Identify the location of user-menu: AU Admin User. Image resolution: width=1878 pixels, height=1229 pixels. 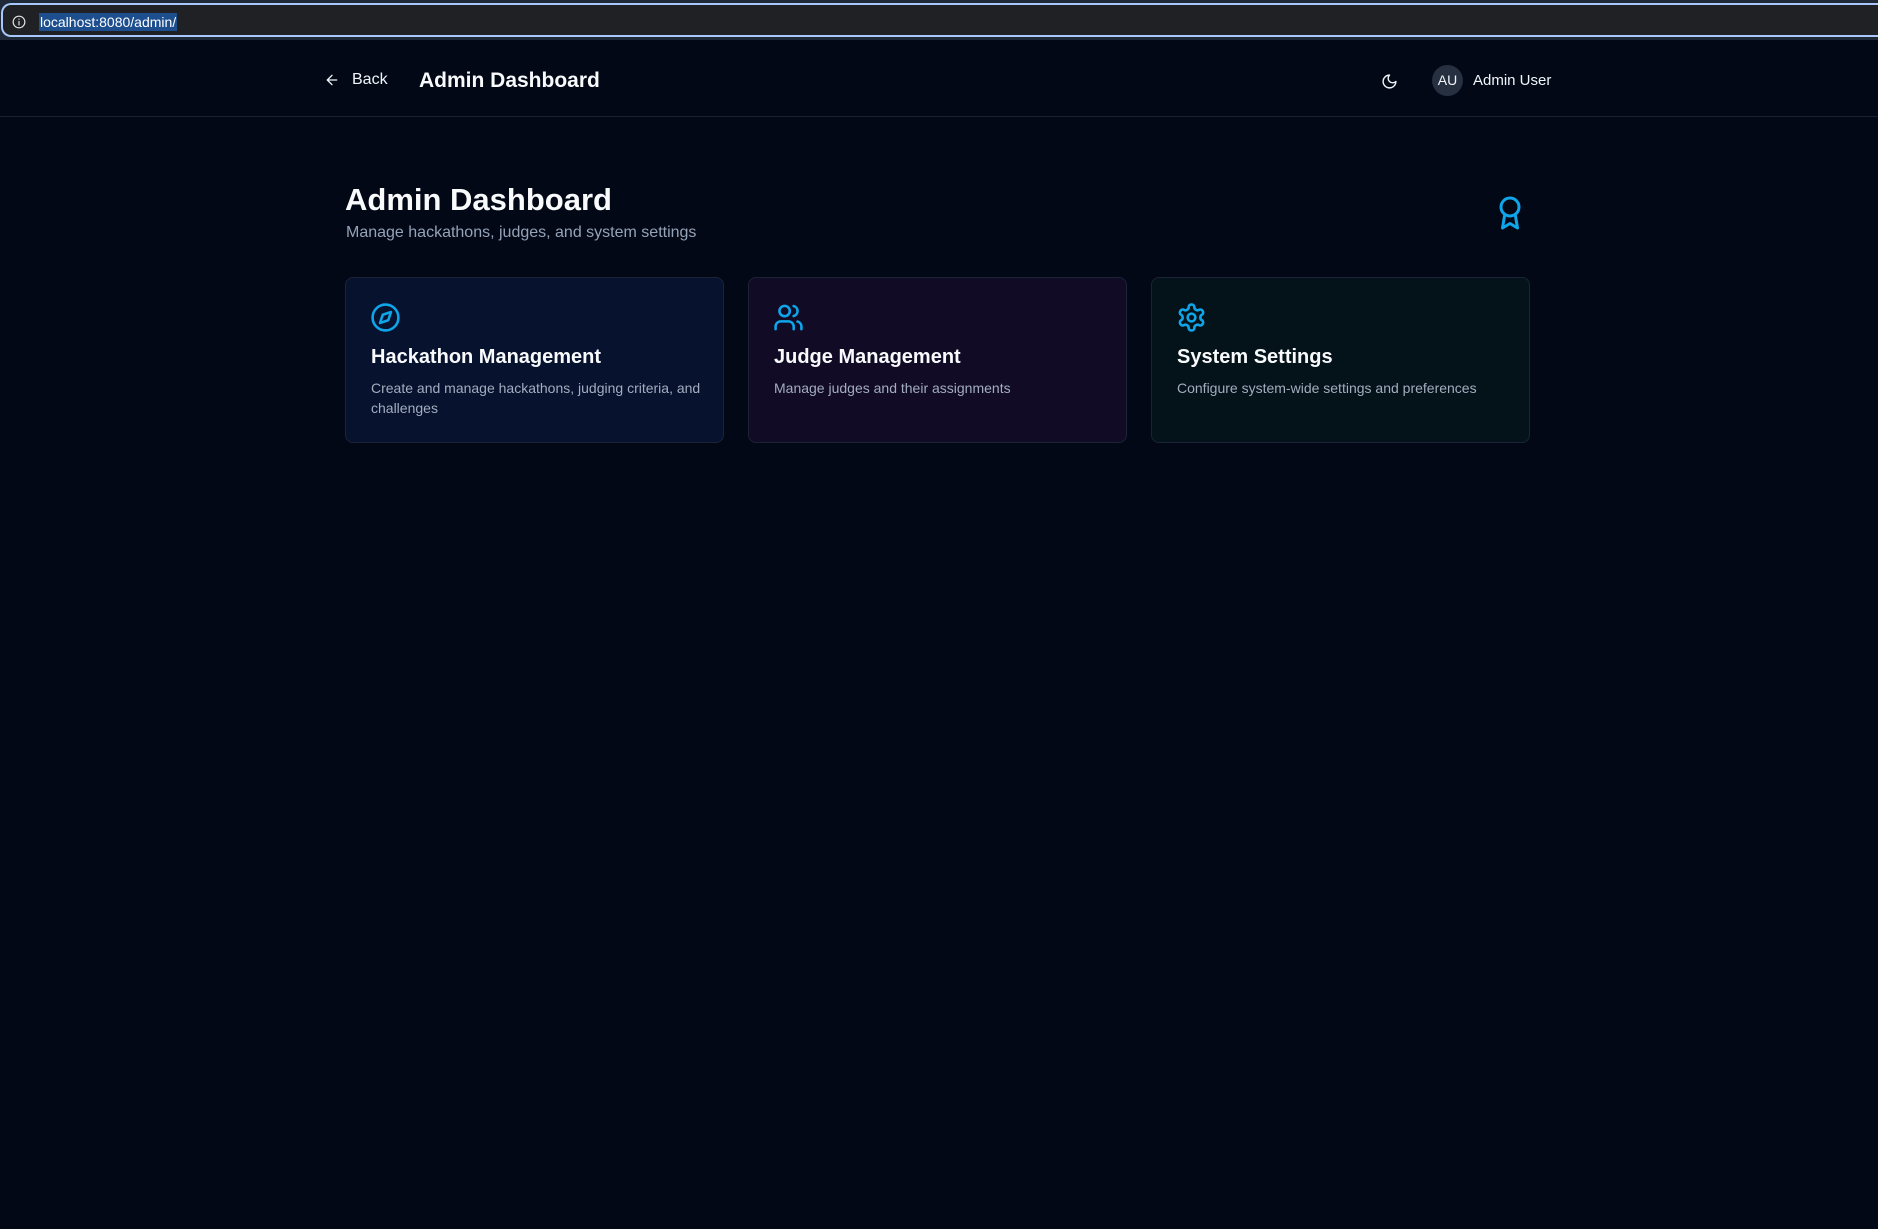
(1491, 80).